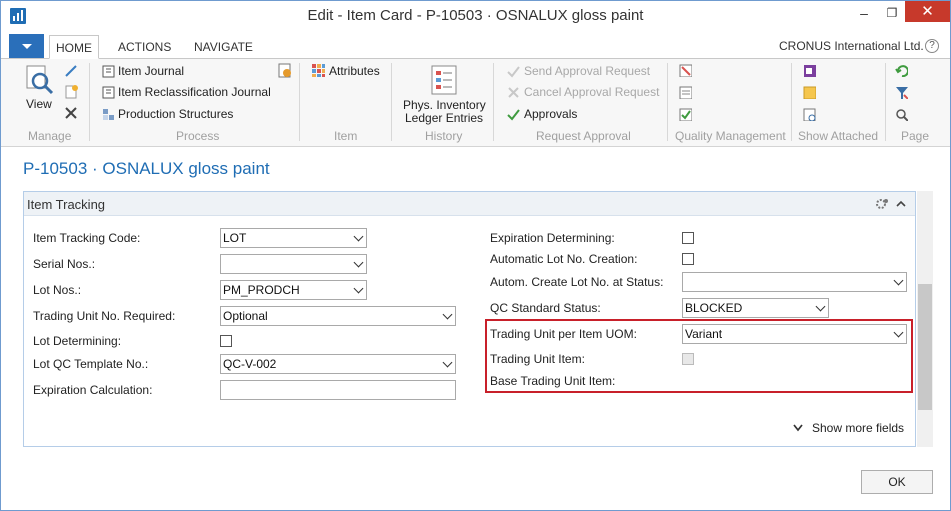 This screenshot has height=511, width=951. What do you see at coordinates (688, 238) in the screenshot?
I see `expiration-determining-checkbox` at bounding box center [688, 238].